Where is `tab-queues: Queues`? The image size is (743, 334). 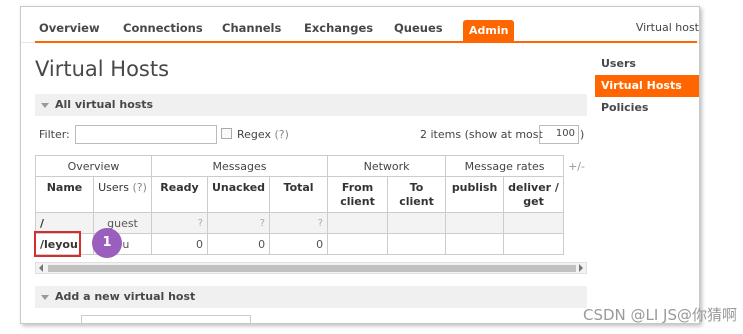
tab-queues: Queues is located at coordinates (418, 28).